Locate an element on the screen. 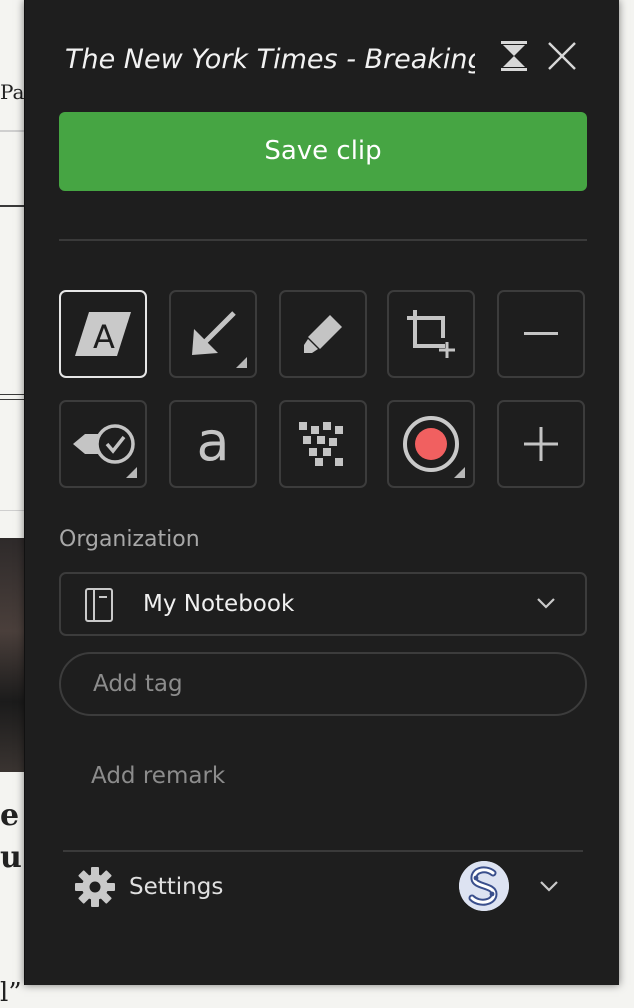 The height and width of the screenshot is (1008, 634). stamp-tool-button is located at coordinates (103, 444).